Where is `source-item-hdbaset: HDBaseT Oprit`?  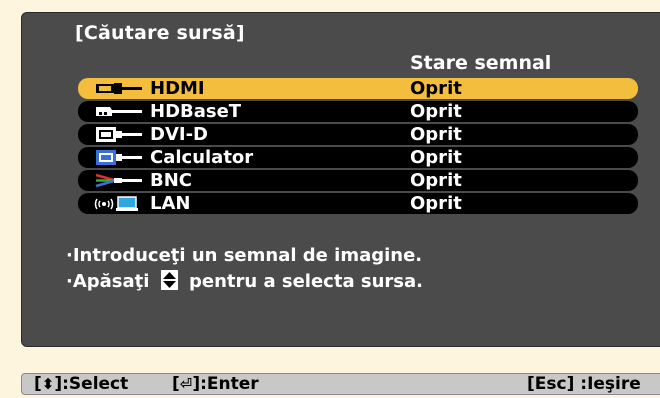 source-item-hdbaset: HDBaseT Oprit is located at coordinates (358, 111).